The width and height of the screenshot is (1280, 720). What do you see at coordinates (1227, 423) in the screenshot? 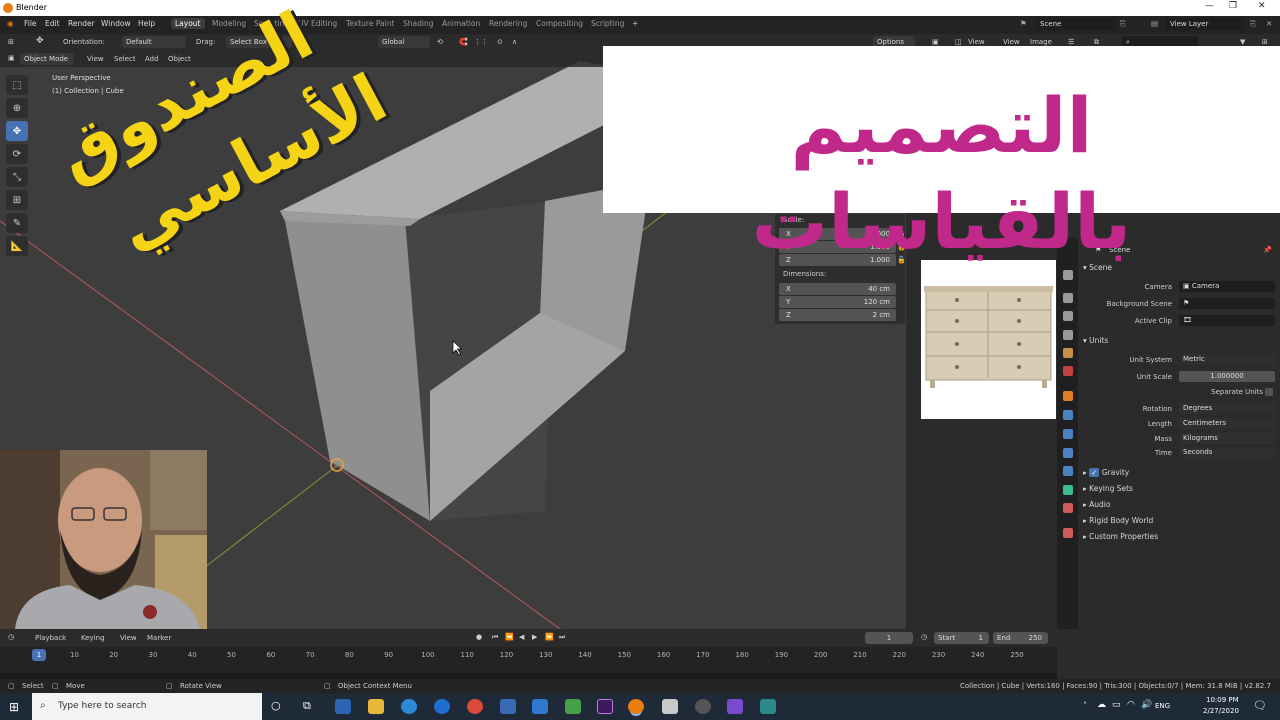
I see `length-dropdown: Centimeters` at bounding box center [1227, 423].